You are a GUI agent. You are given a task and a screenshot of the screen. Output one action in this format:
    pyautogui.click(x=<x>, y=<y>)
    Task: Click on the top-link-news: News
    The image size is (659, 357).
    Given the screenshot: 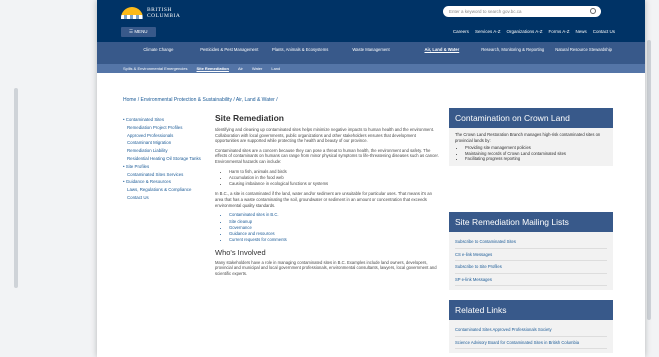 What is the action you would take?
    pyautogui.click(x=580, y=31)
    